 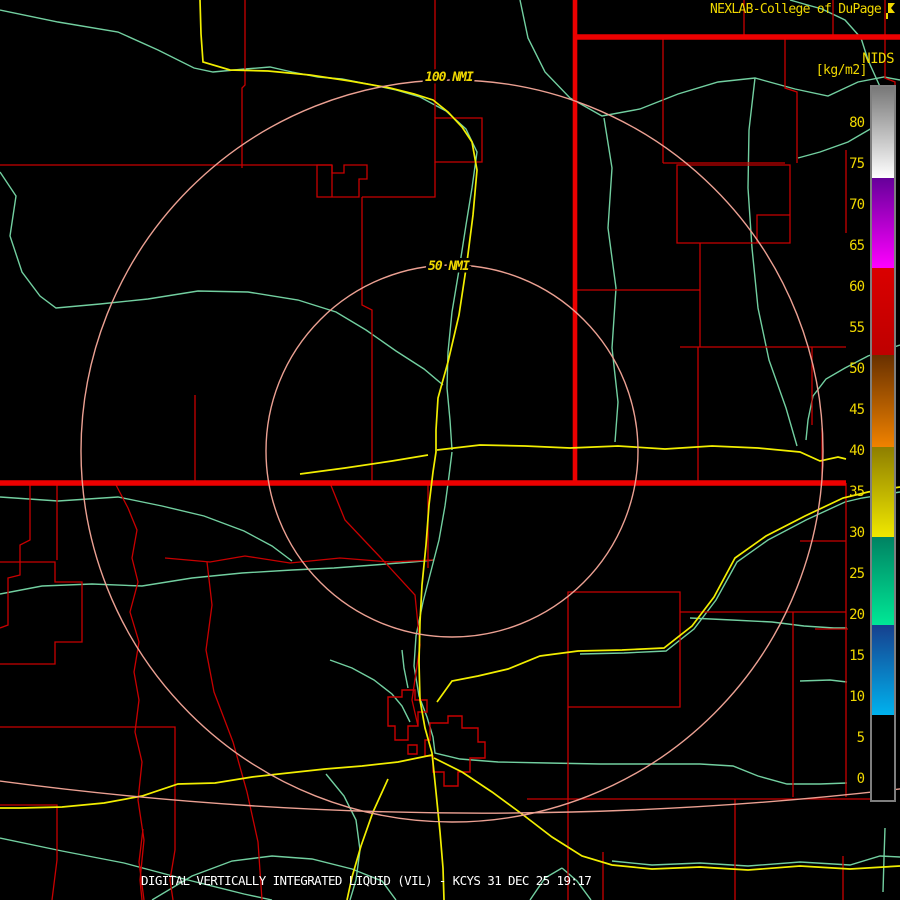 What do you see at coordinates (857, 410) in the screenshot?
I see `colorbar-tick: 45` at bounding box center [857, 410].